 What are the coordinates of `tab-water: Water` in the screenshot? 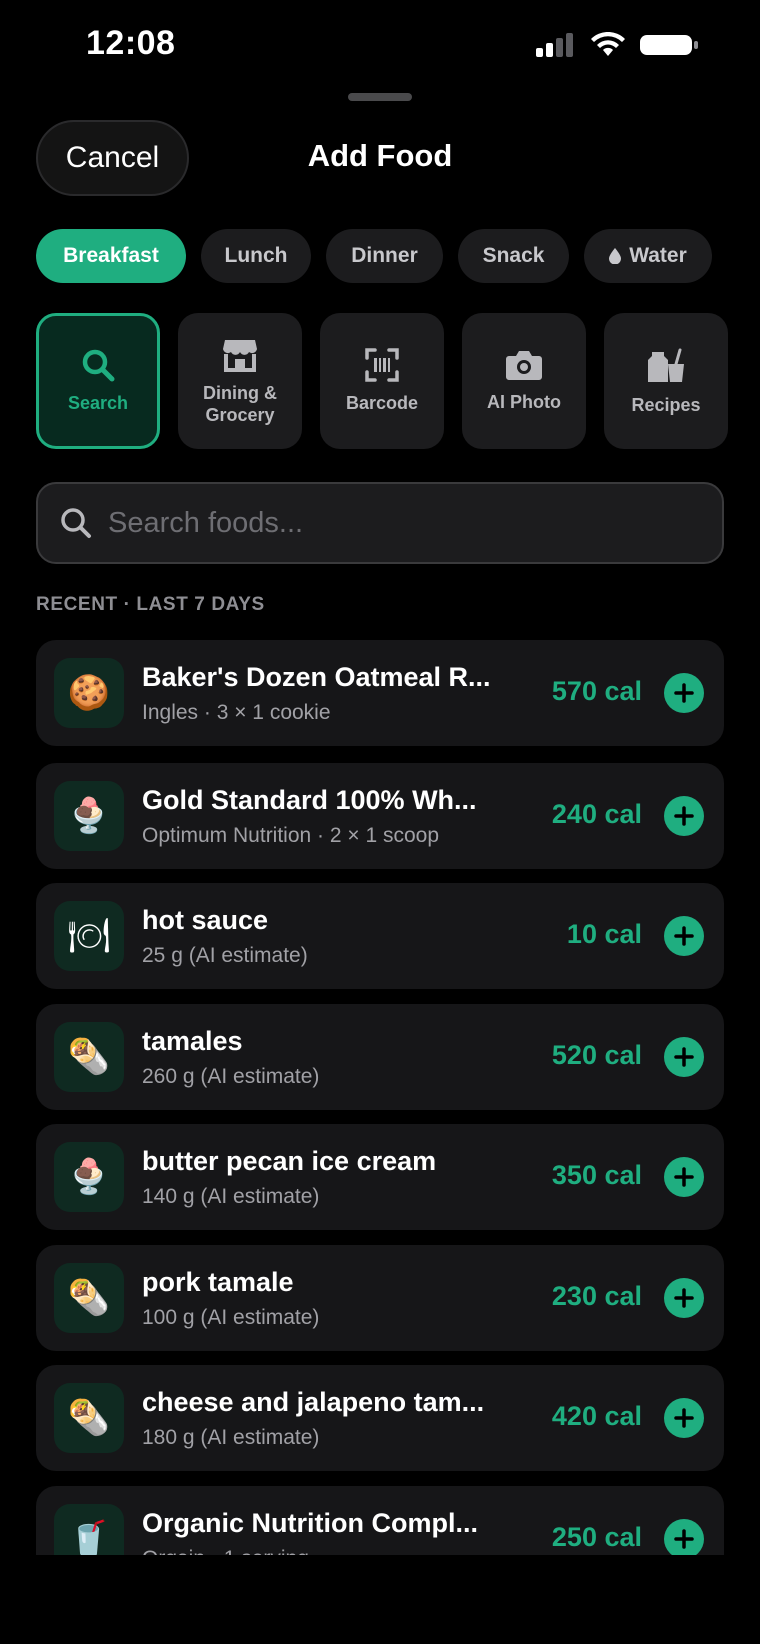 It's located at (648, 256).